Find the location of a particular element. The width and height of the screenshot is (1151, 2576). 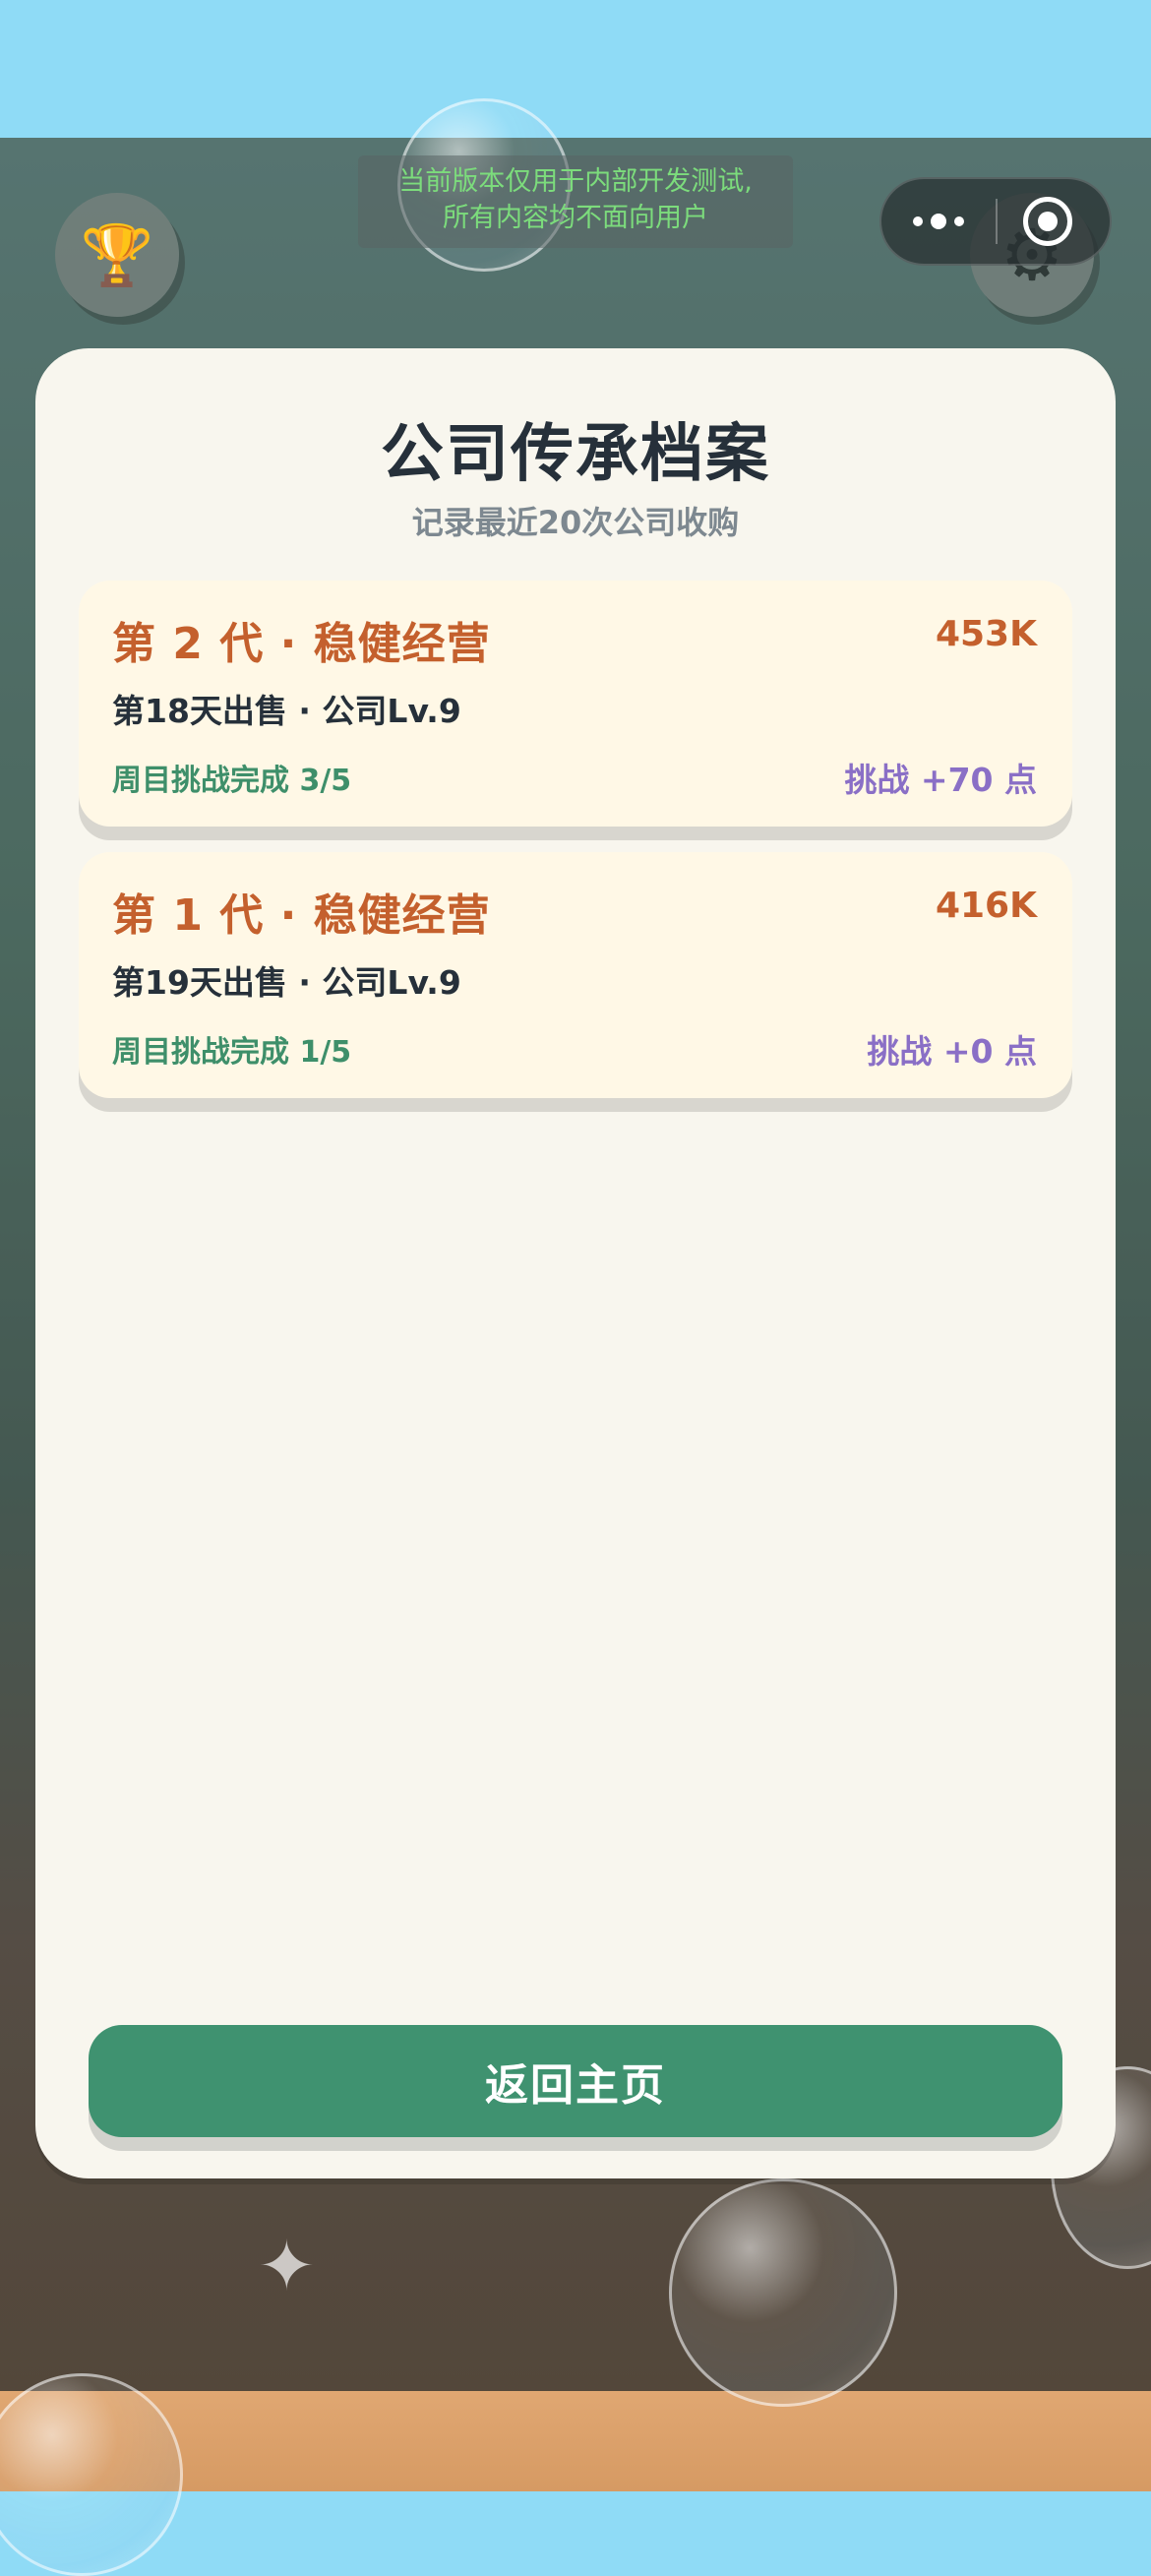

more-button is located at coordinates (938, 221).